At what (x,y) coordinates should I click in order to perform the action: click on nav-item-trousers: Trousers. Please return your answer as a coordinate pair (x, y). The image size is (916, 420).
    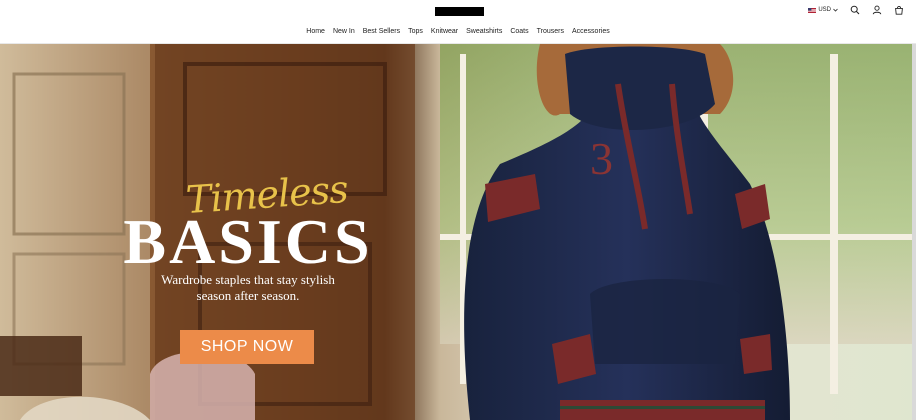
    Looking at the image, I should click on (550, 33).